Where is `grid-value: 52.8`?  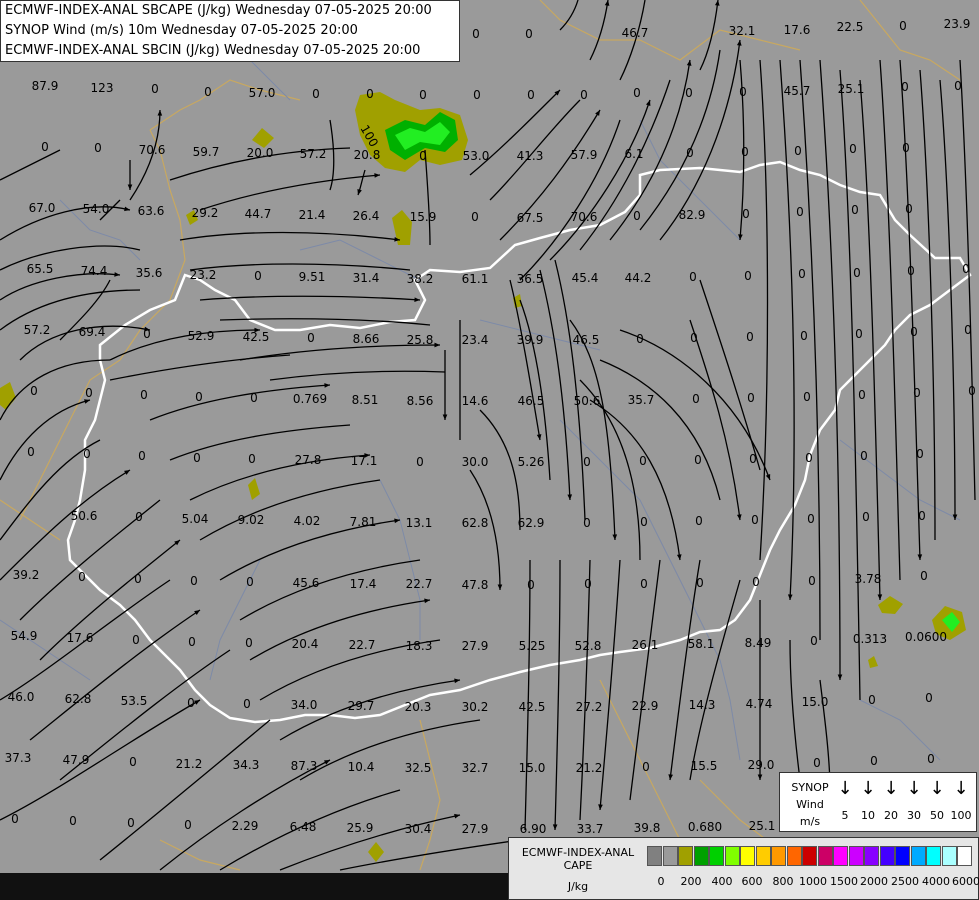 grid-value: 52.8 is located at coordinates (588, 646).